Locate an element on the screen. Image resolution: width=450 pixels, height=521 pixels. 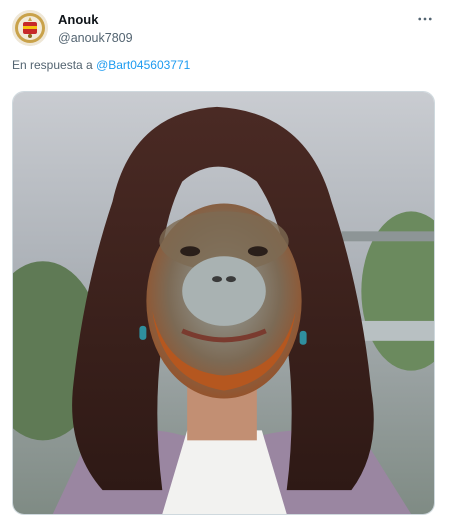
more-options-button is located at coordinates (425, 19).